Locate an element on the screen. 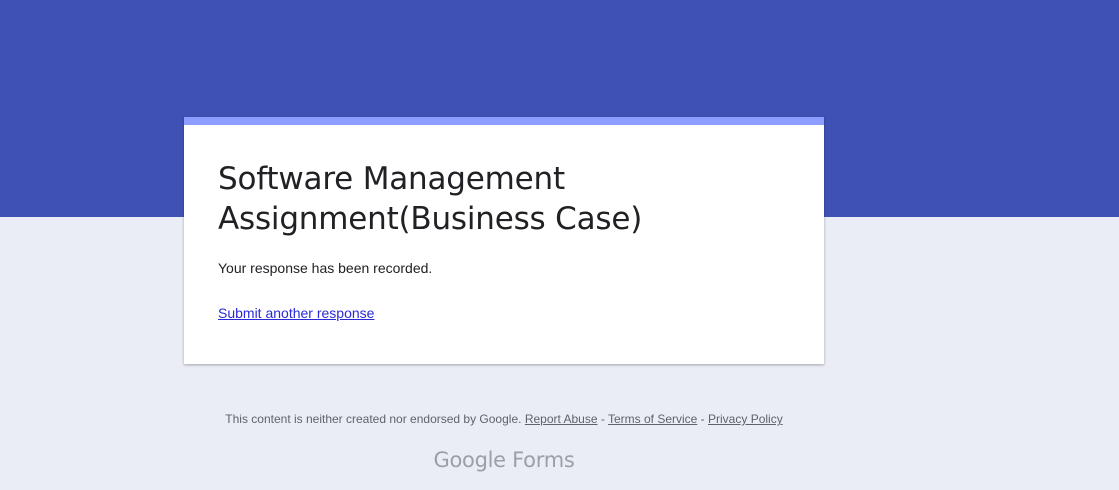 This screenshot has height=490, width=1119. brand-product-text: Forms is located at coordinates (543, 460).